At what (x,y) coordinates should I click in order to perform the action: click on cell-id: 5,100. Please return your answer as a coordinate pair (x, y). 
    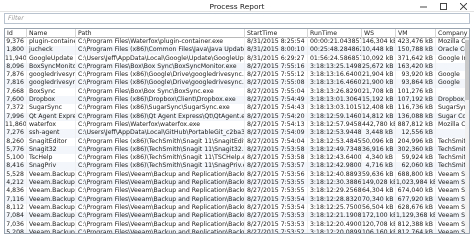
    Looking at the image, I should click on (16, 158).